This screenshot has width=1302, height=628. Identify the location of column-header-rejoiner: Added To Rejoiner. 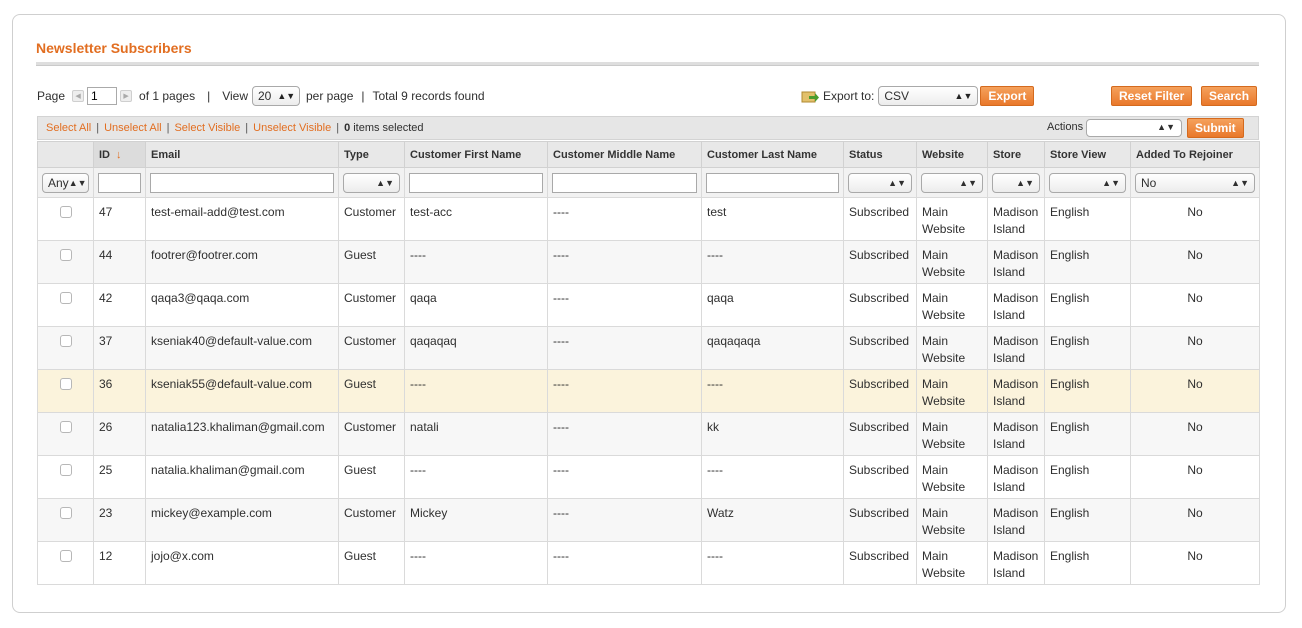
(1195, 154).